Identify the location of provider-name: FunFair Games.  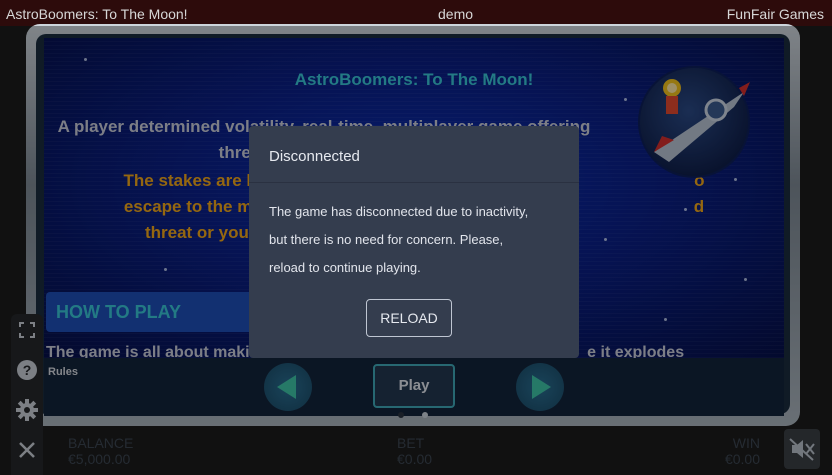
(775, 14).